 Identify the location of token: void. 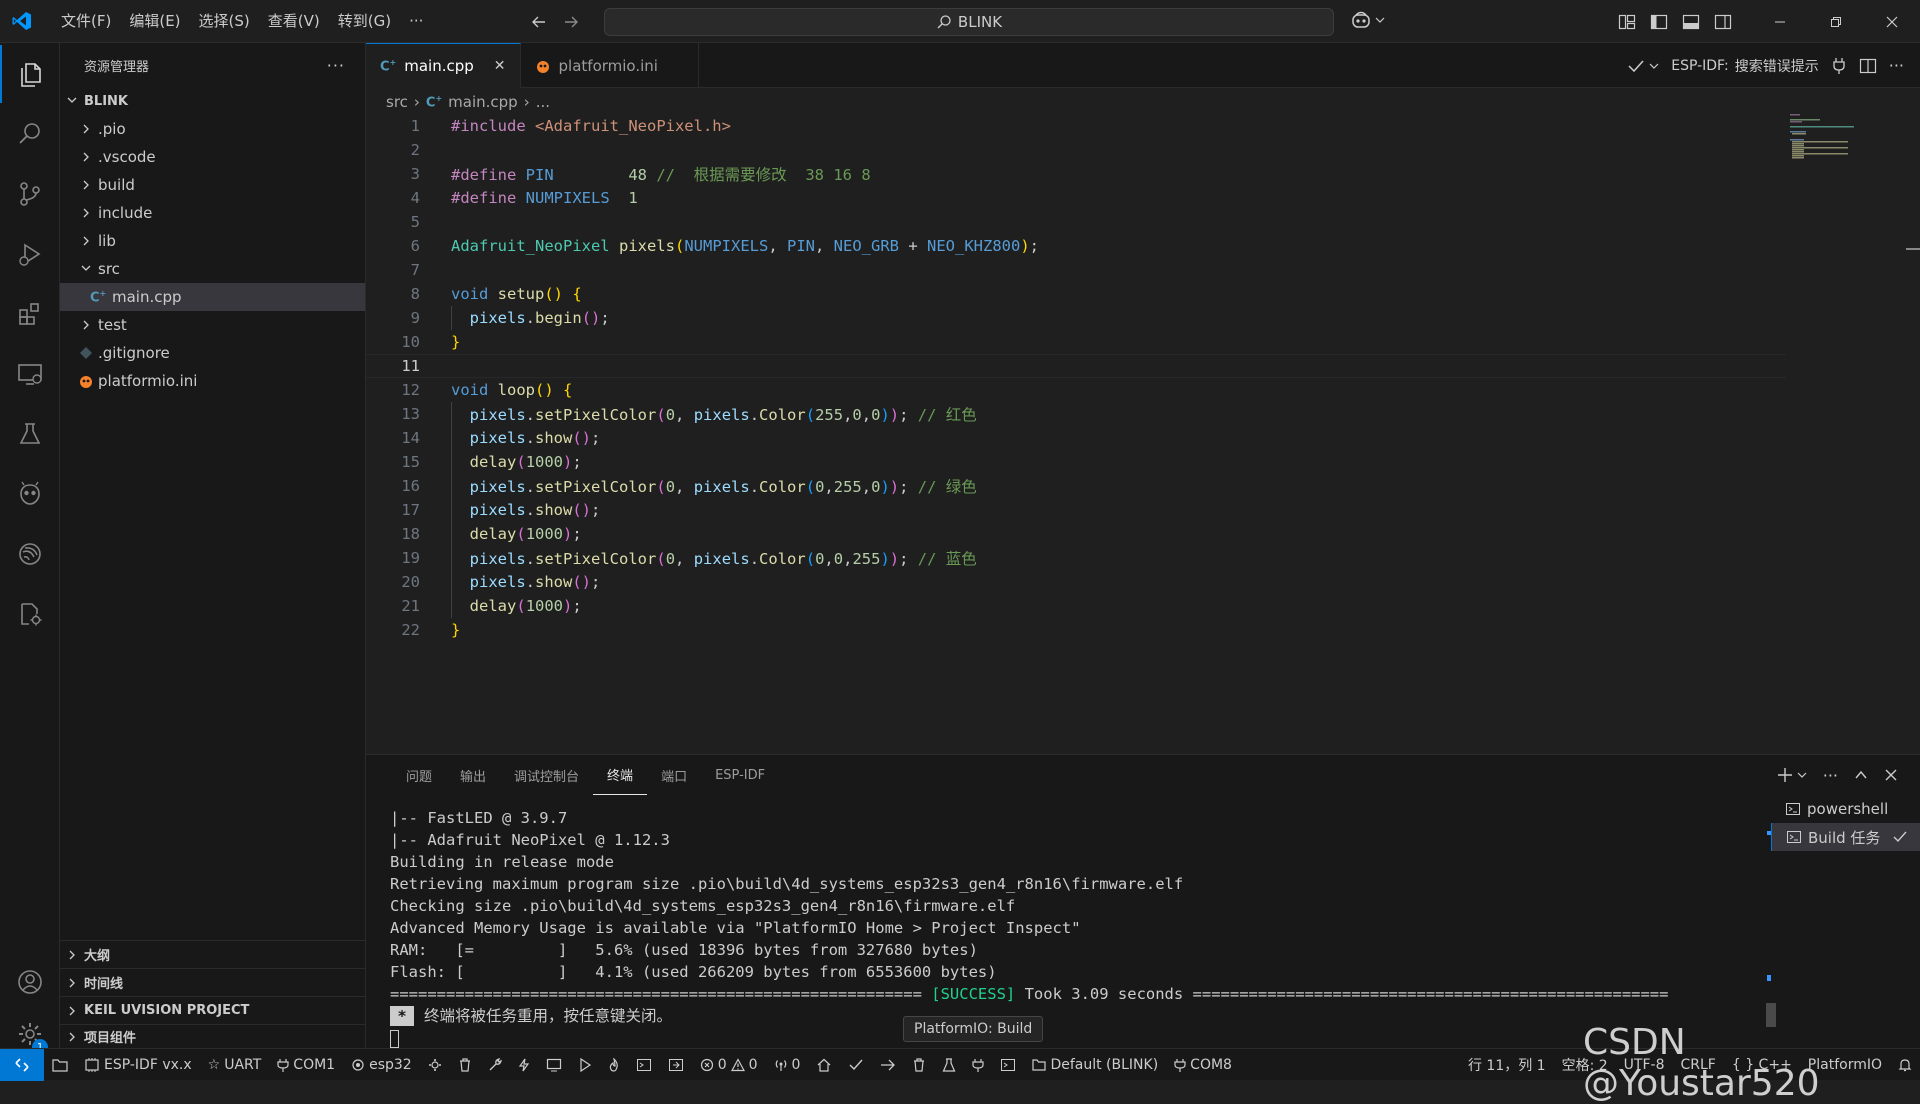
(470, 294).